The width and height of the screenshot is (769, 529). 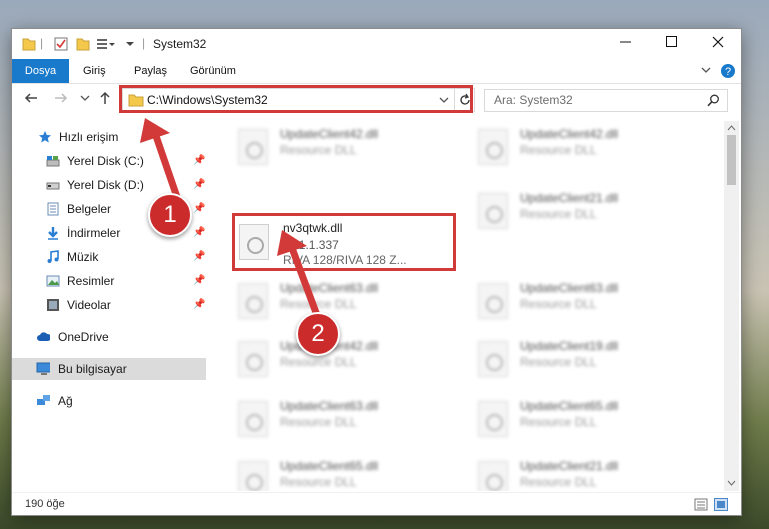 What do you see at coordinates (170, 215) in the screenshot?
I see `callout-1: 1` at bounding box center [170, 215].